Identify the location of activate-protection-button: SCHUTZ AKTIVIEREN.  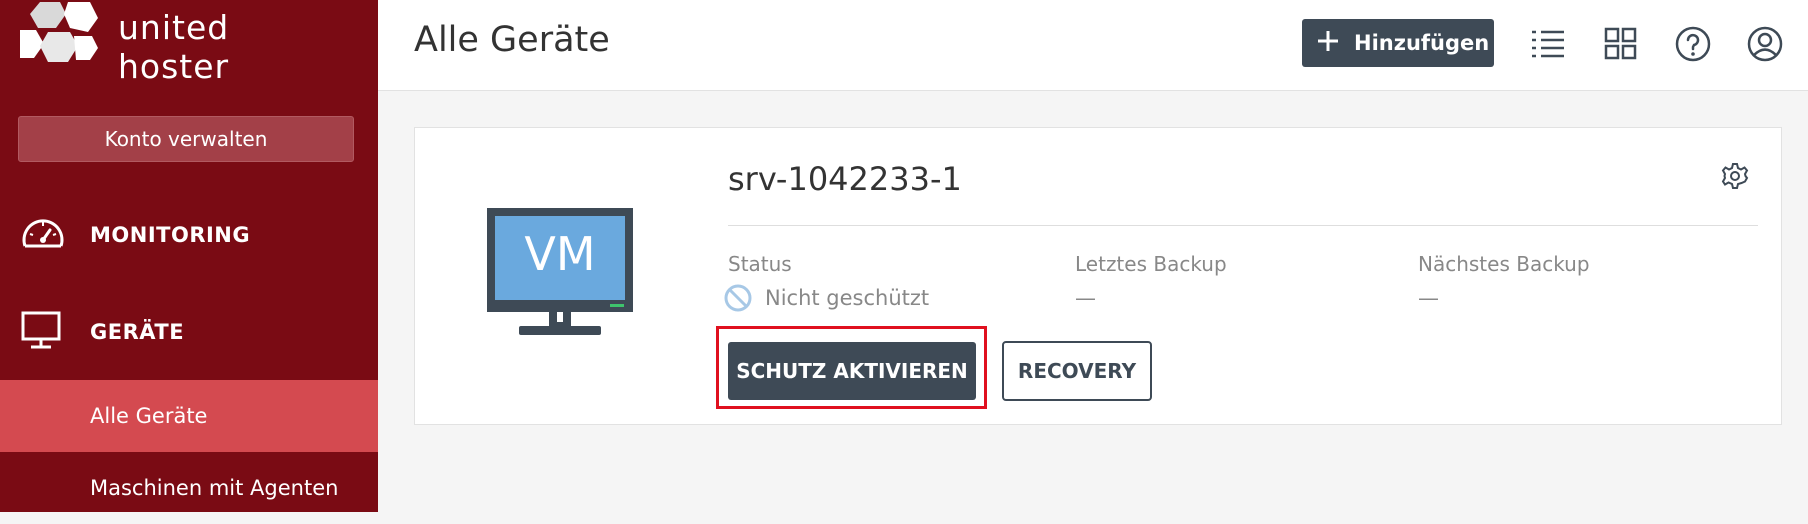
(852, 371).